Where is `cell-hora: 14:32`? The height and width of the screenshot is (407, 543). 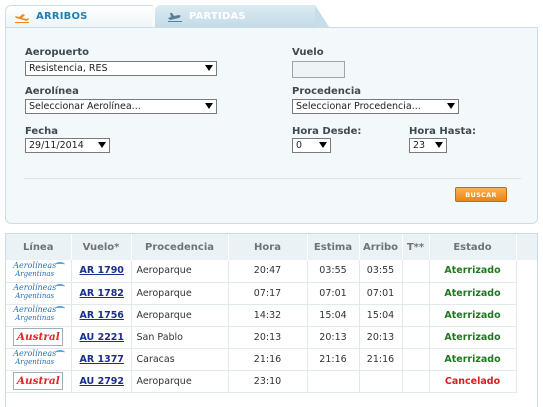 cell-hora: 14:32 is located at coordinates (268, 315).